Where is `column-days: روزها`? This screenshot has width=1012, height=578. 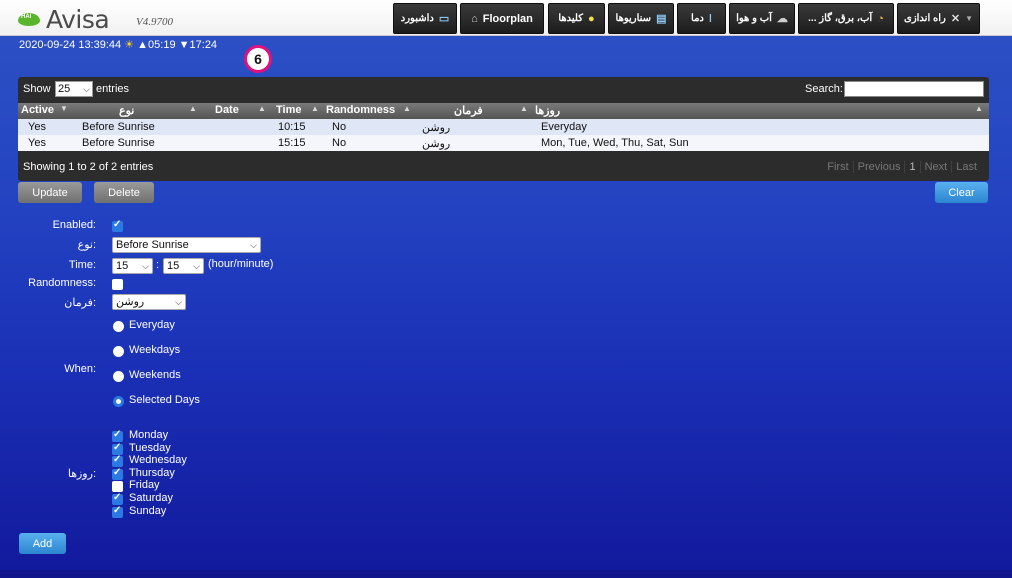 column-days: روزها is located at coordinates (547, 111).